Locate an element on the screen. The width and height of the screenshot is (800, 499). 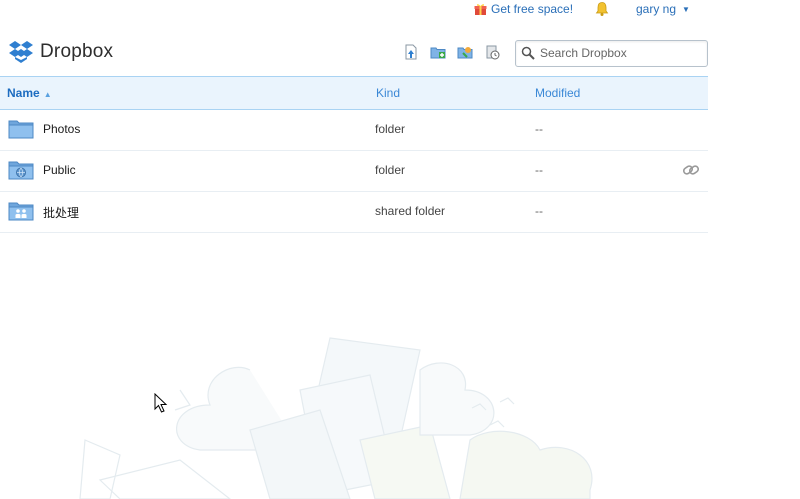
column-header-modified: Modified is located at coordinates (557, 93).